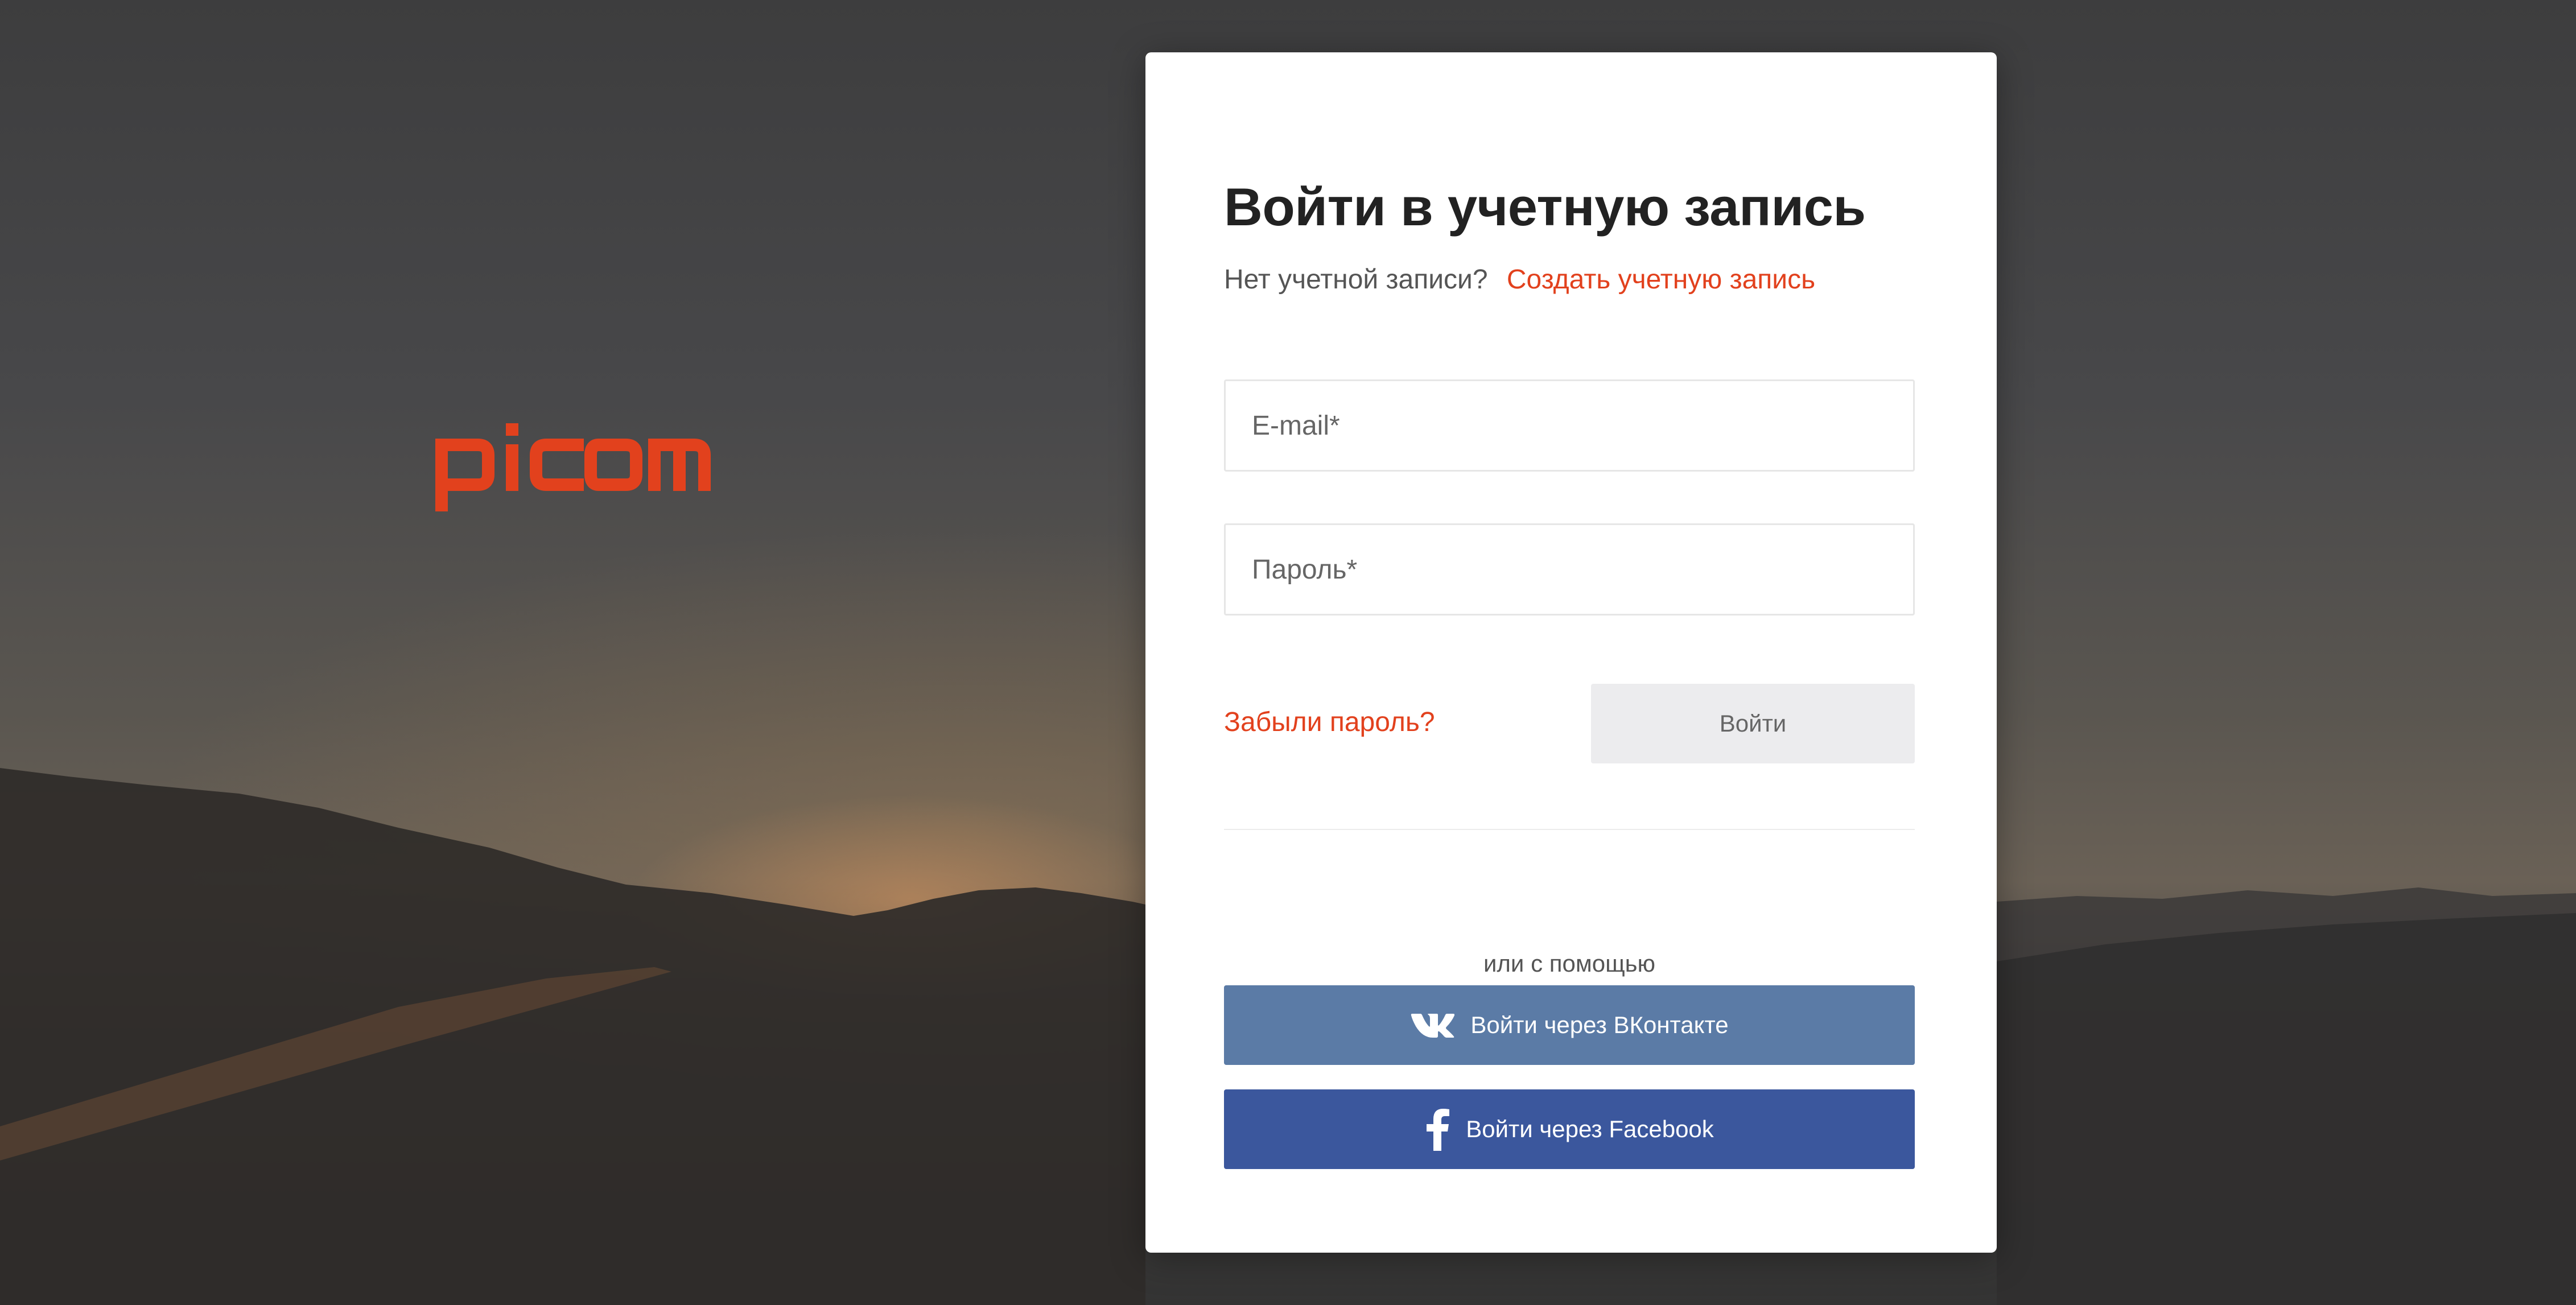 The width and height of the screenshot is (2576, 1305). Describe the element at coordinates (573, 467) in the screenshot. I see `picom-logo` at that location.